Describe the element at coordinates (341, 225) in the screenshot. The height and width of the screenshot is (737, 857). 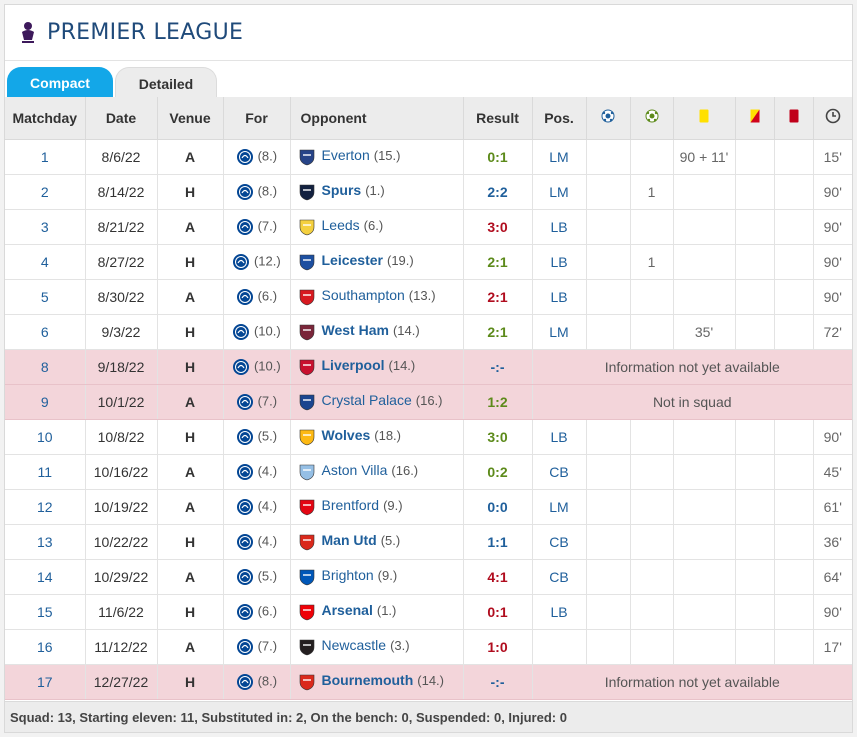
I see `opponent-link: Leeds` at that location.